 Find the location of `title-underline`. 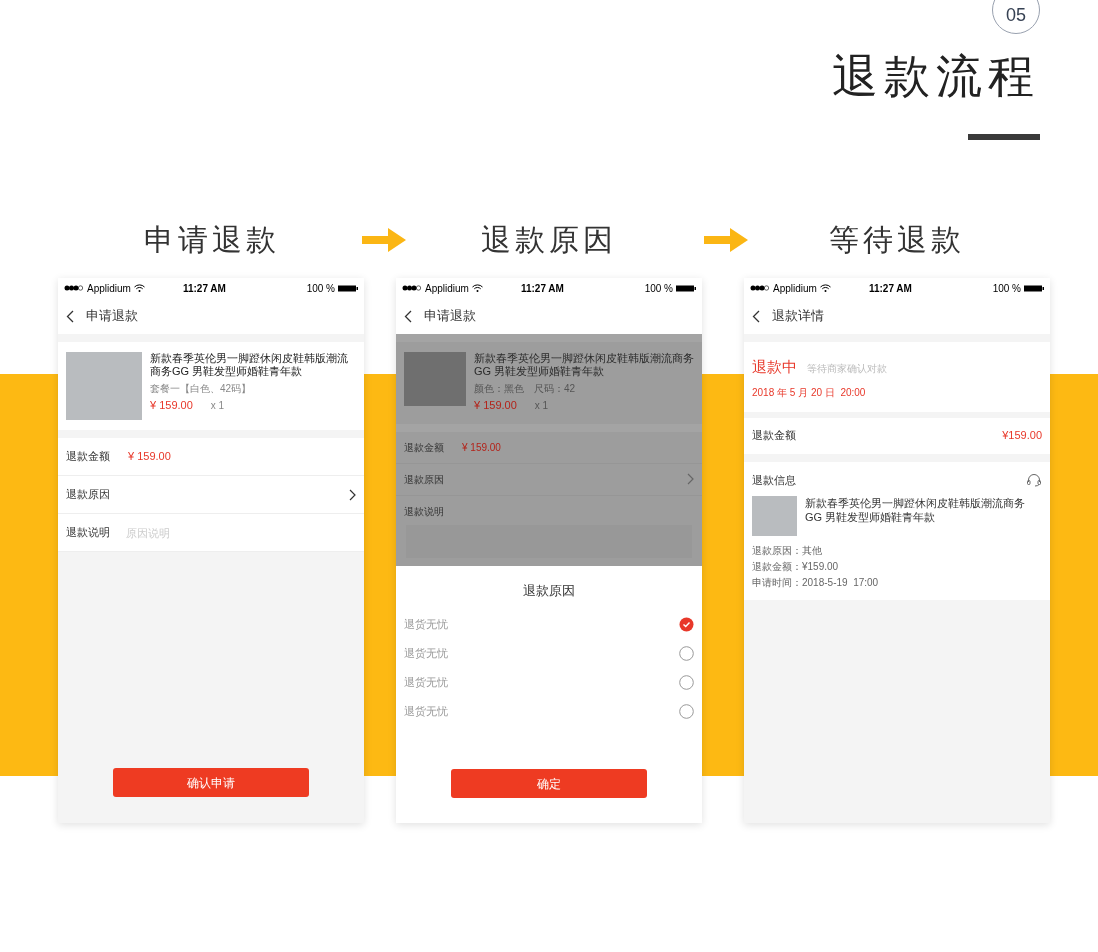

title-underline is located at coordinates (1004, 137).